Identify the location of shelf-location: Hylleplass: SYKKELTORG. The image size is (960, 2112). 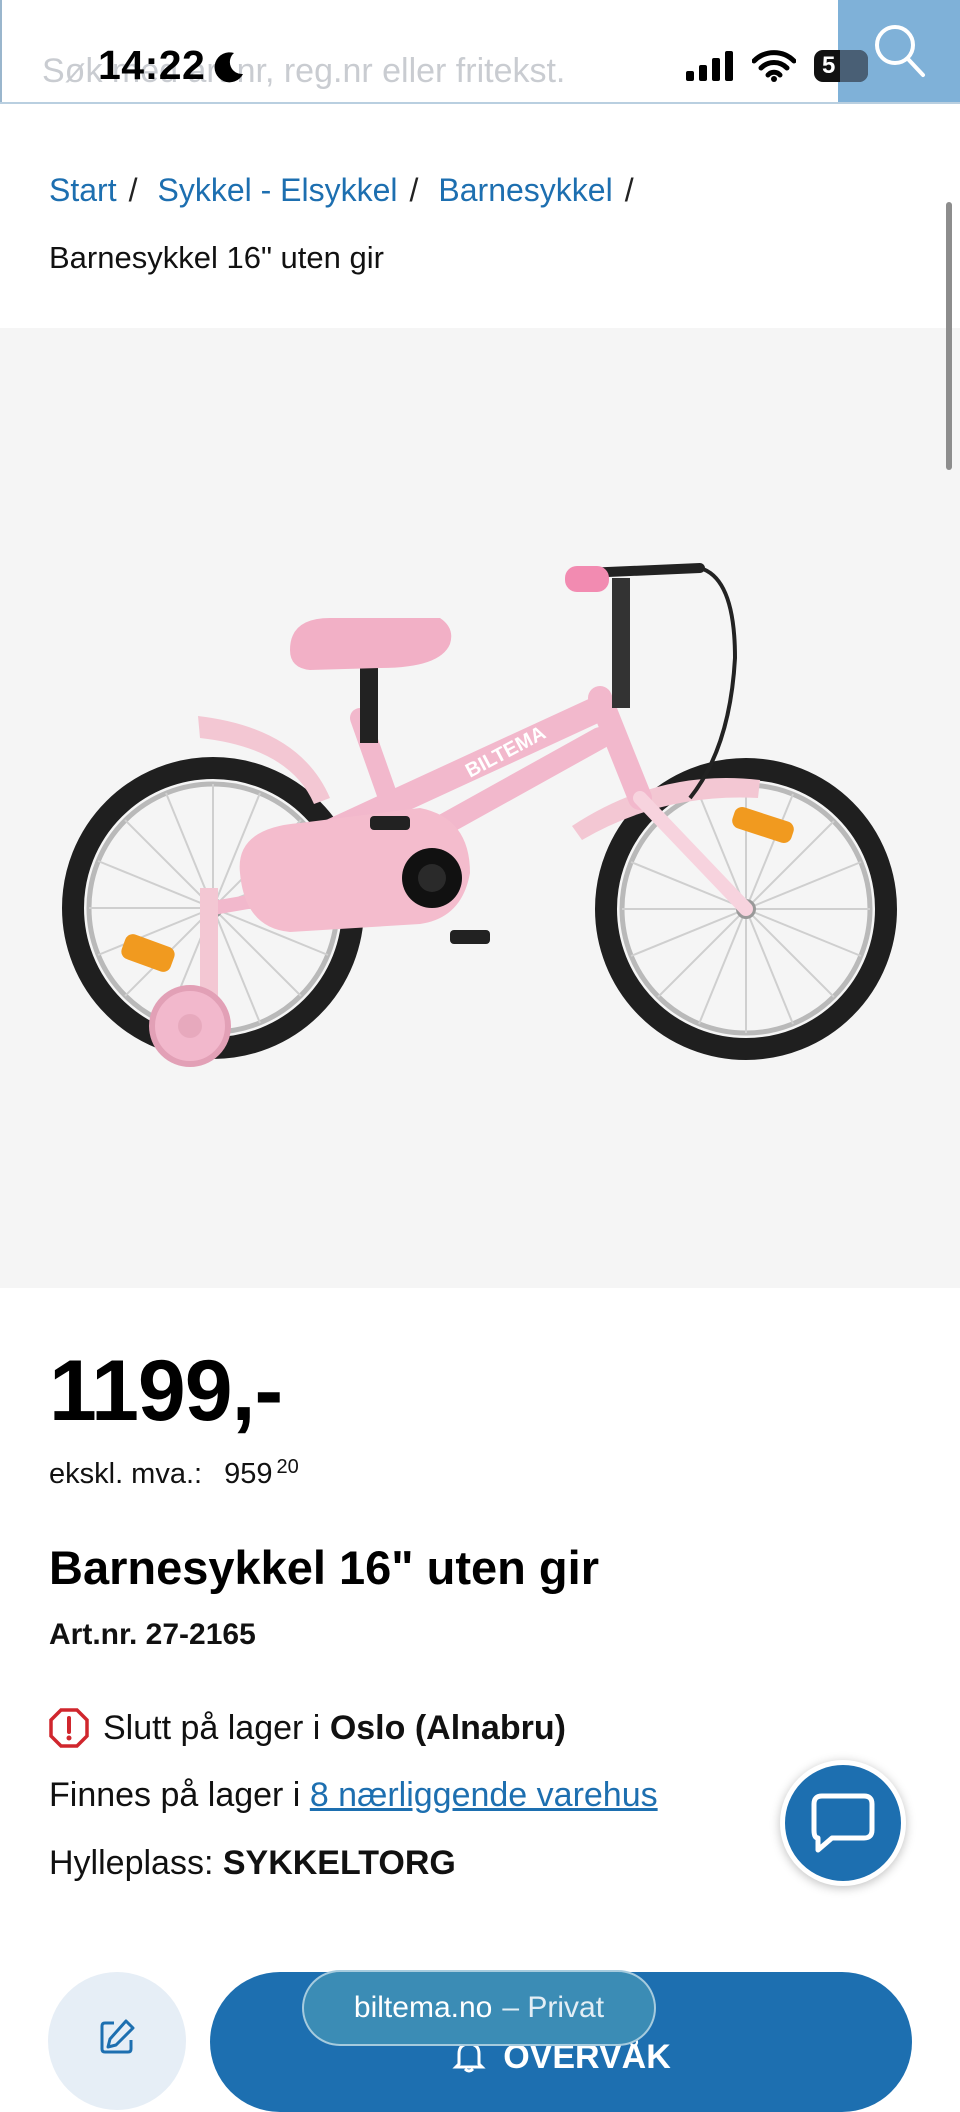
(252, 1863).